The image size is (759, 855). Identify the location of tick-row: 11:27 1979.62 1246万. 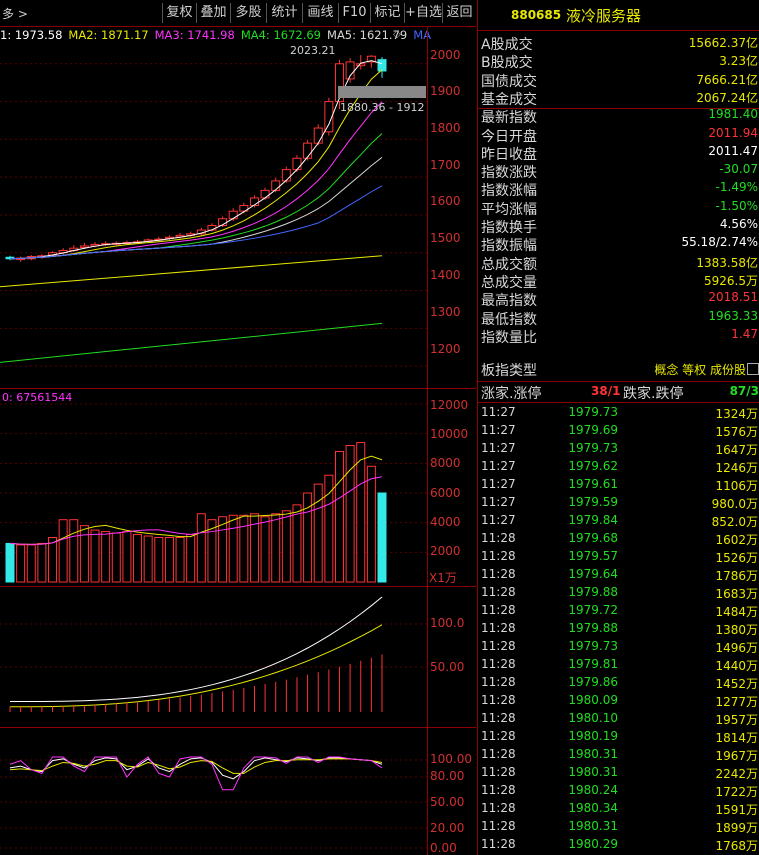
(618, 468).